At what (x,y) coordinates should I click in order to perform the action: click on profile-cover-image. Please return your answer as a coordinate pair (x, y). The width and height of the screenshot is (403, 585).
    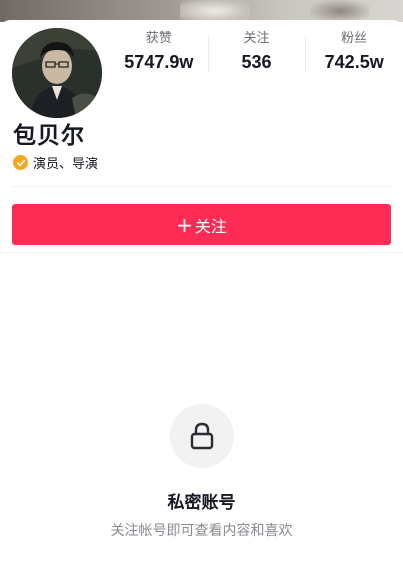
    Looking at the image, I should click on (201, 11).